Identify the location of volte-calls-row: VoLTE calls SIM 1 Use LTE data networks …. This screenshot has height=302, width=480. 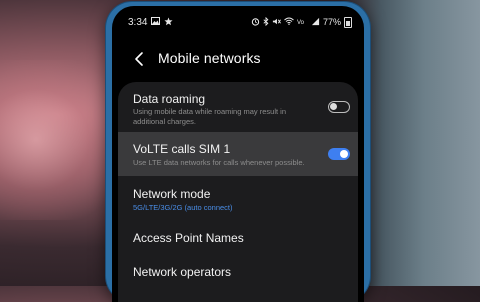
(238, 154).